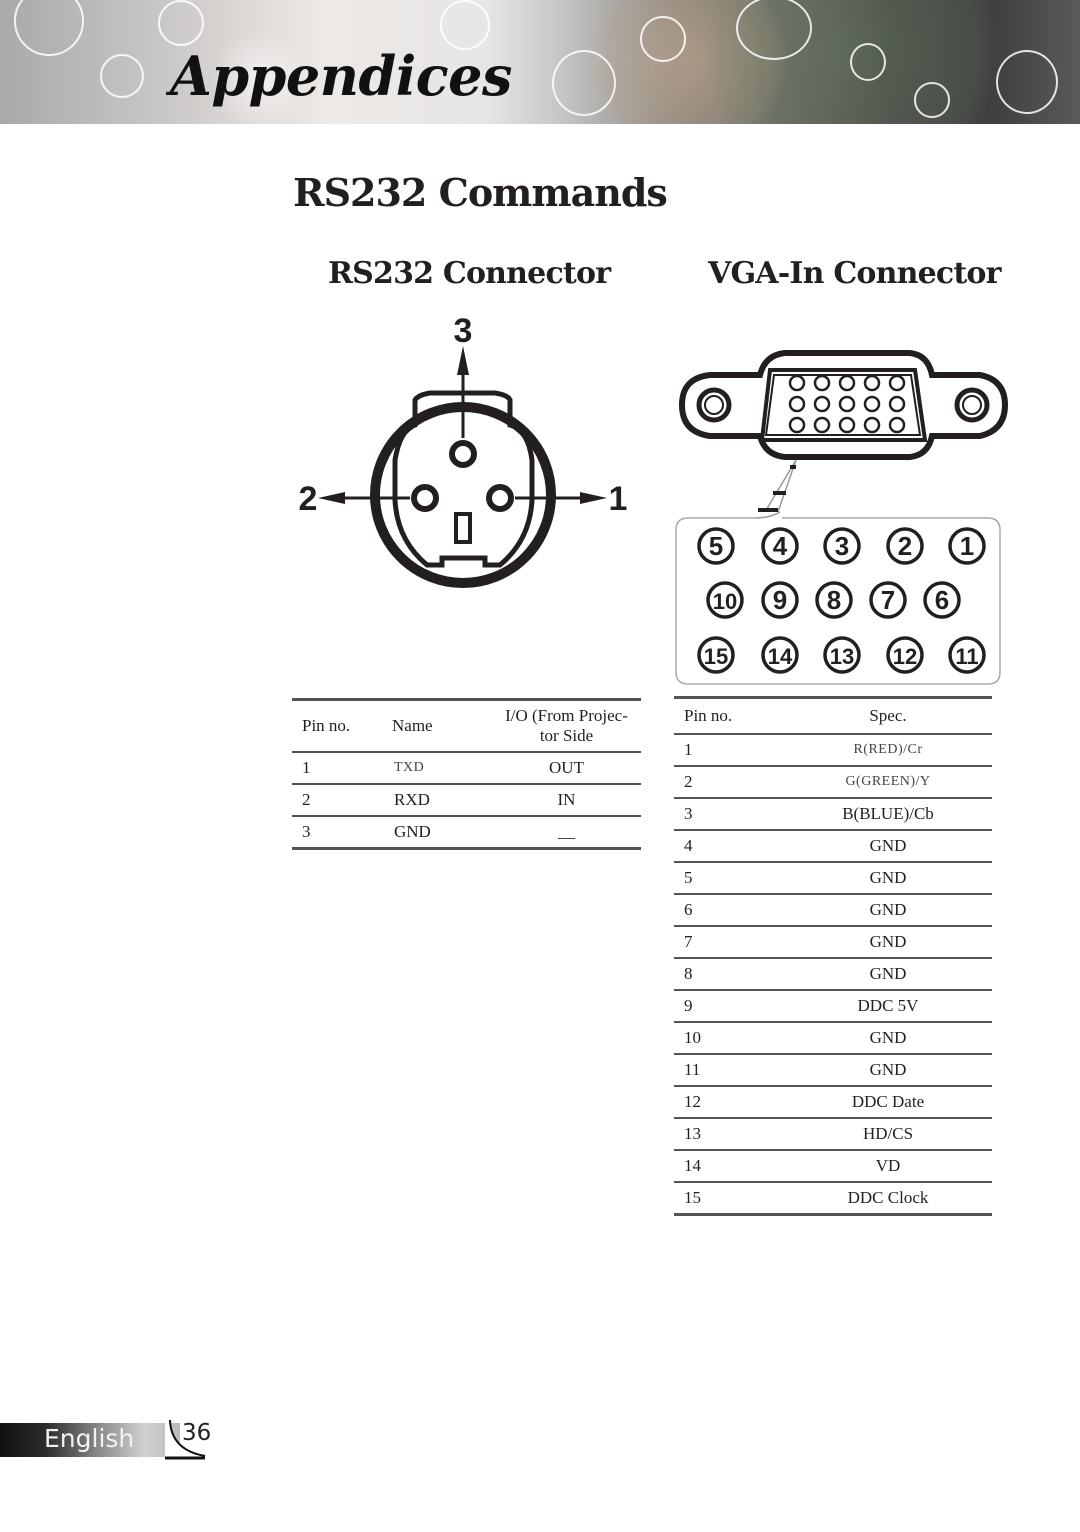  I want to click on page-footer: English 36, so click(106, 1440).